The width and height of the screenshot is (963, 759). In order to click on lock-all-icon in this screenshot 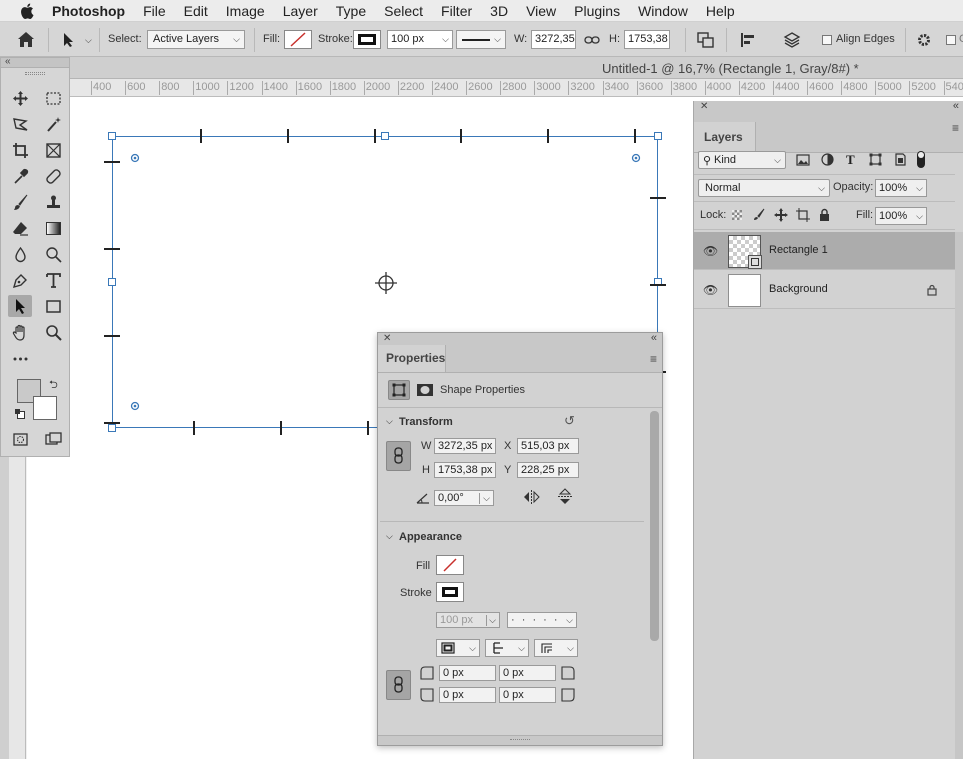, I will do `click(824, 214)`.